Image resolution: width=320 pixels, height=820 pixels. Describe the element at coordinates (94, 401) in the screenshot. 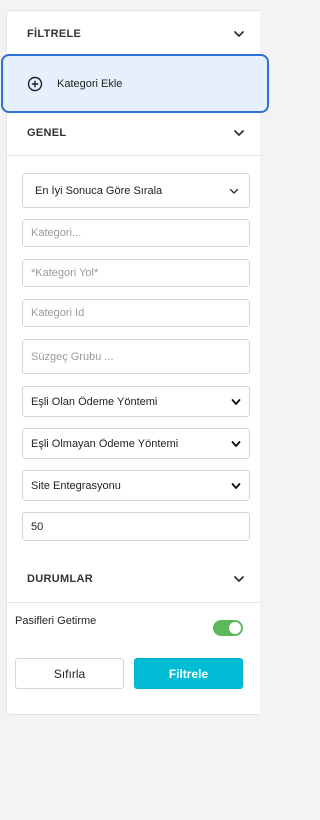

I see `matching-payment-value: Eşli Olan Ödeme Yöntemi` at that location.